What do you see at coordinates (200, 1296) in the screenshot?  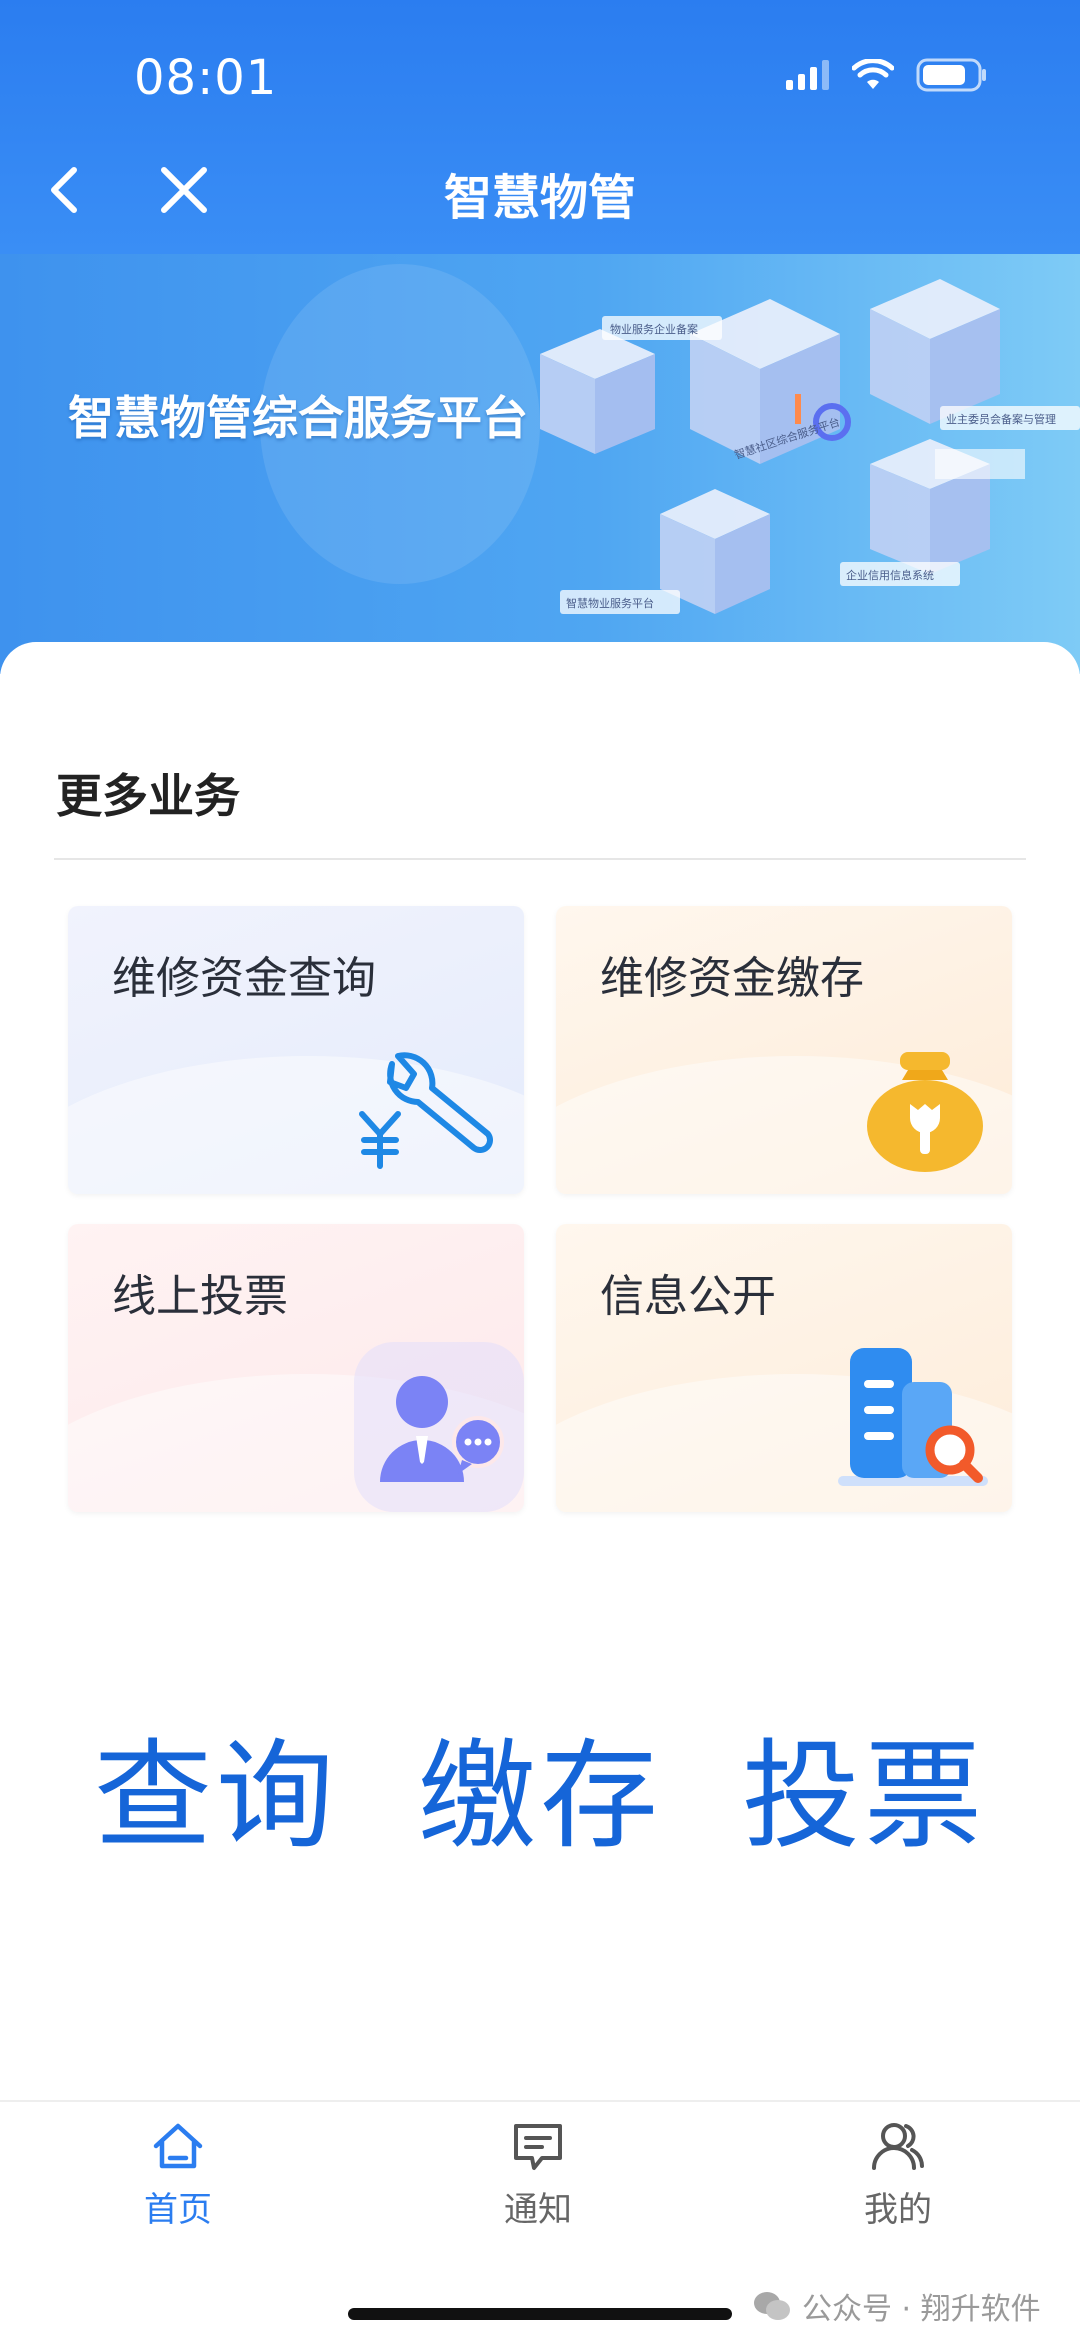 I see `card-label: 线上投票` at bounding box center [200, 1296].